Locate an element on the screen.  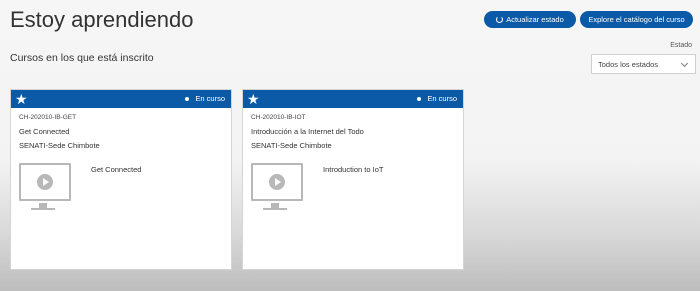
status-filter-label: Estado is located at coordinates (681, 45).